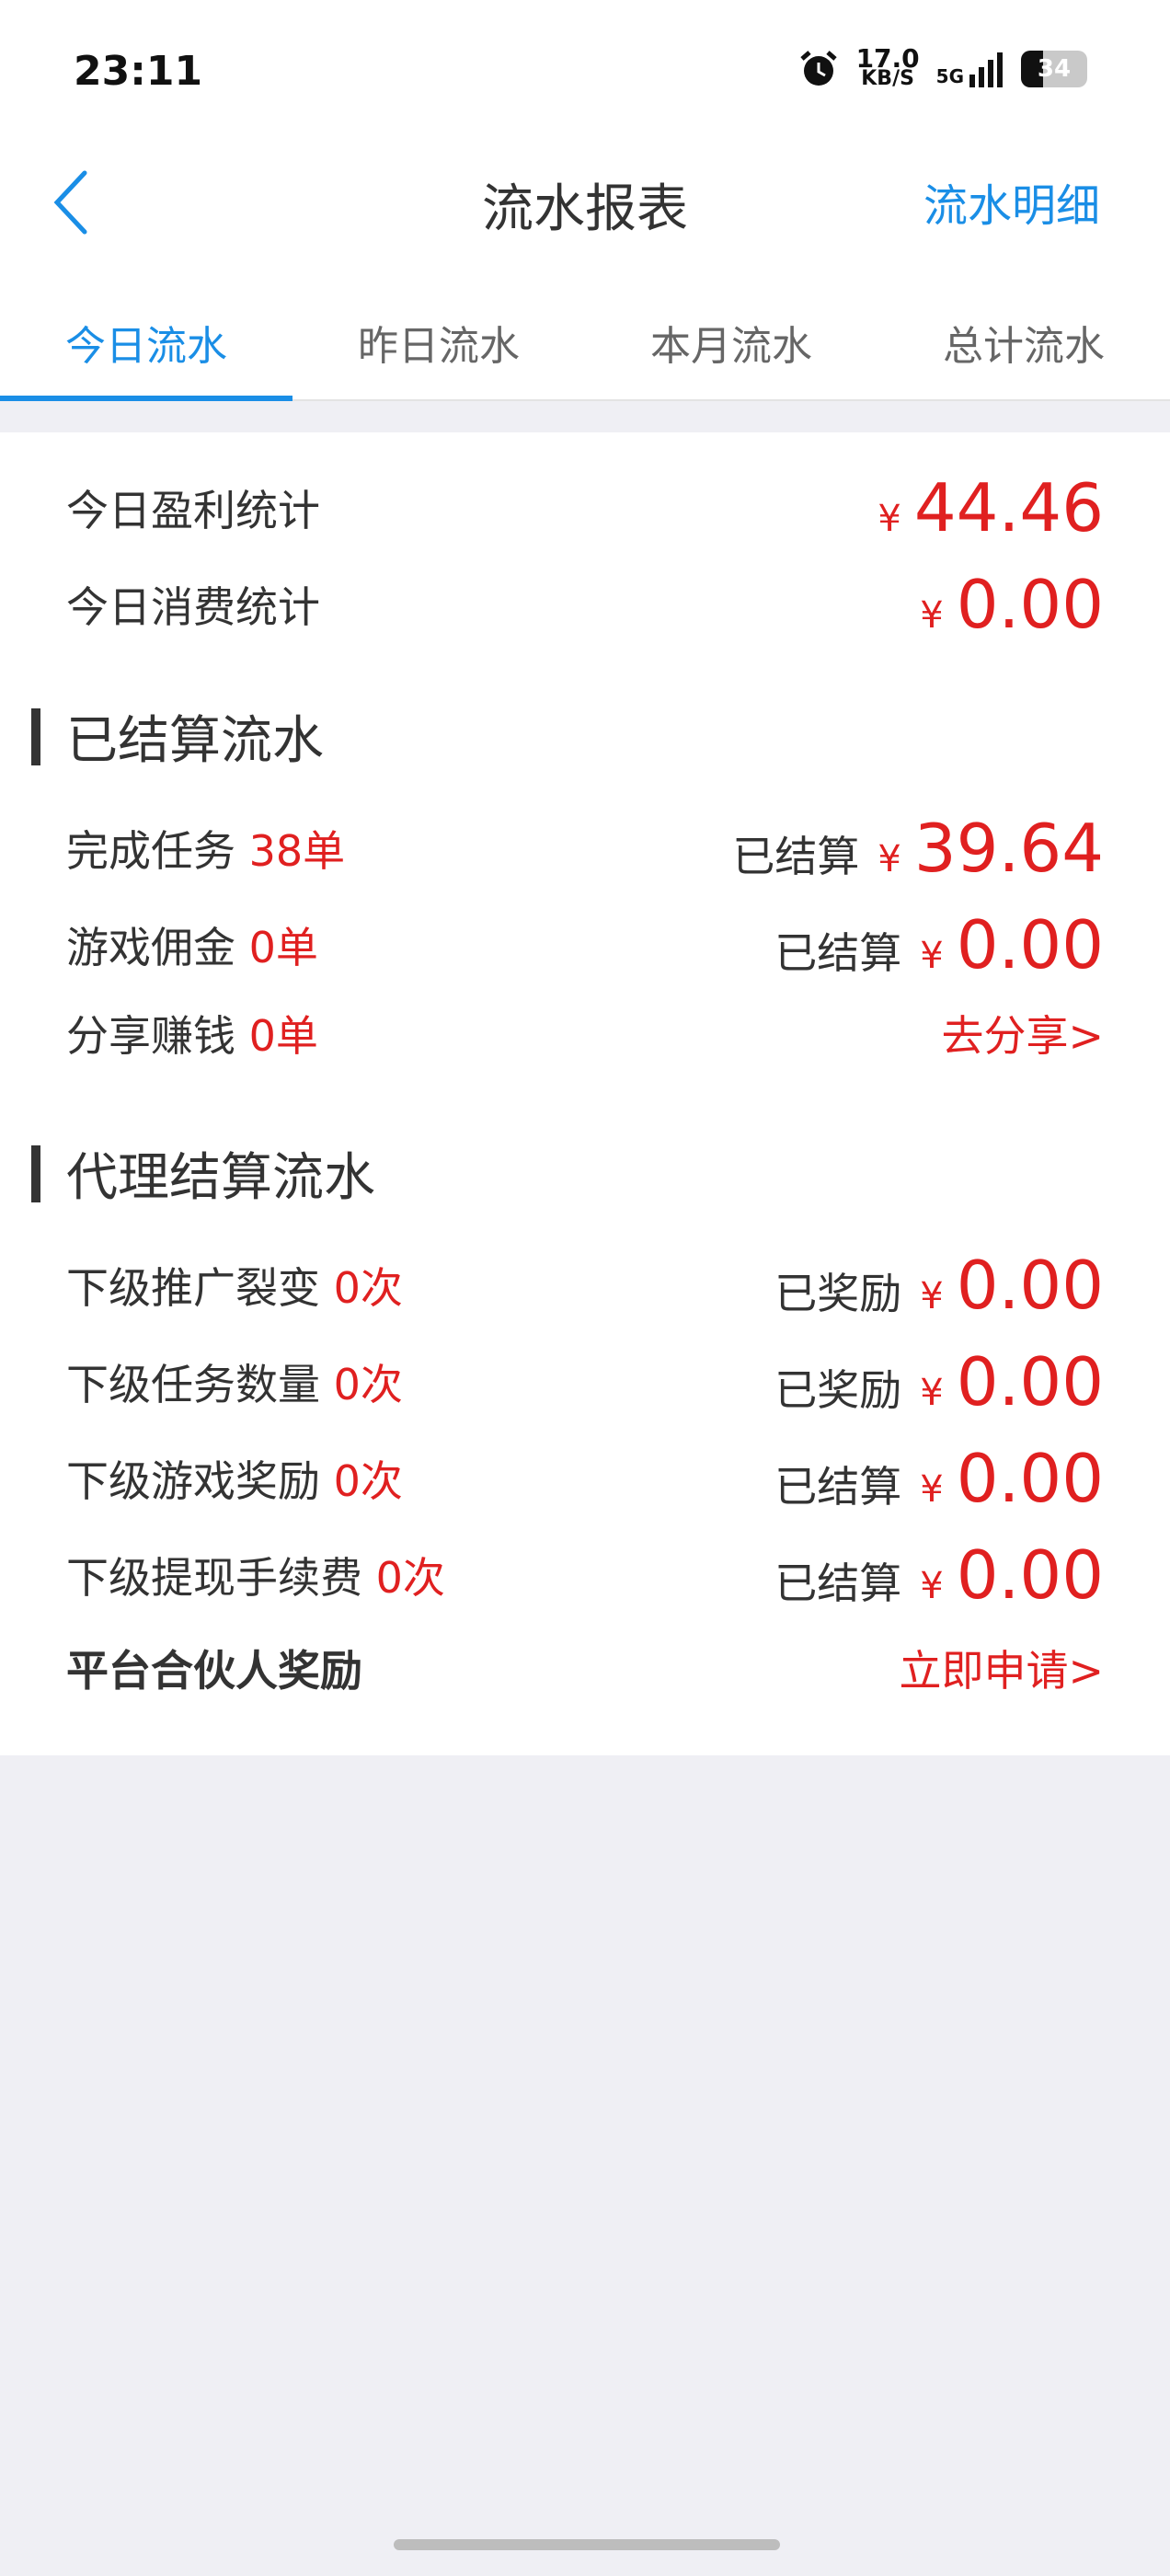 The width and height of the screenshot is (1170, 2576). I want to click on tab-month: 本月流水, so click(731, 328).